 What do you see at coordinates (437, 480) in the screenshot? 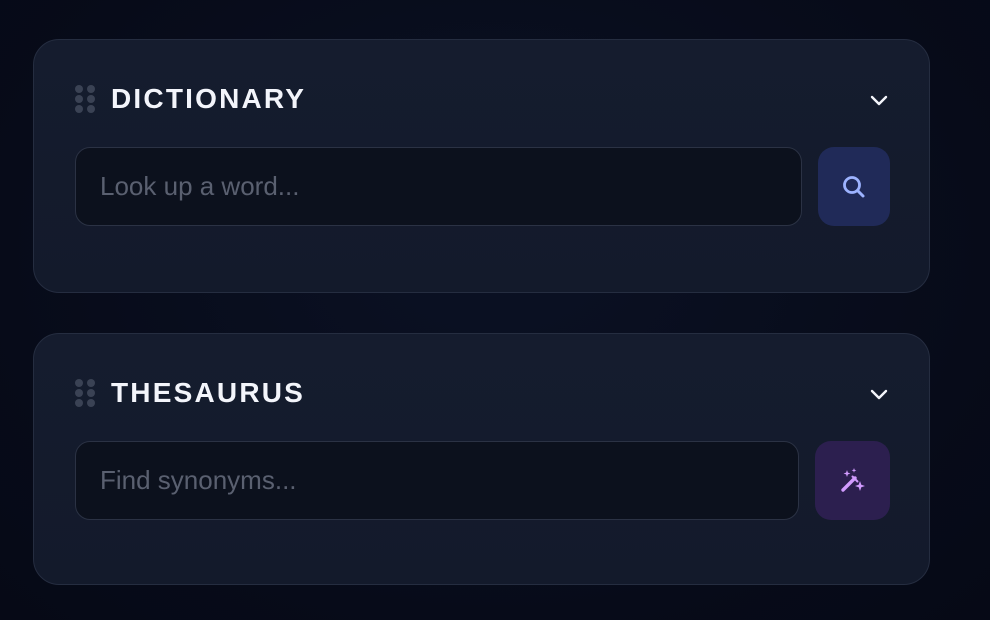
I see `thesaurus-search-input` at bounding box center [437, 480].